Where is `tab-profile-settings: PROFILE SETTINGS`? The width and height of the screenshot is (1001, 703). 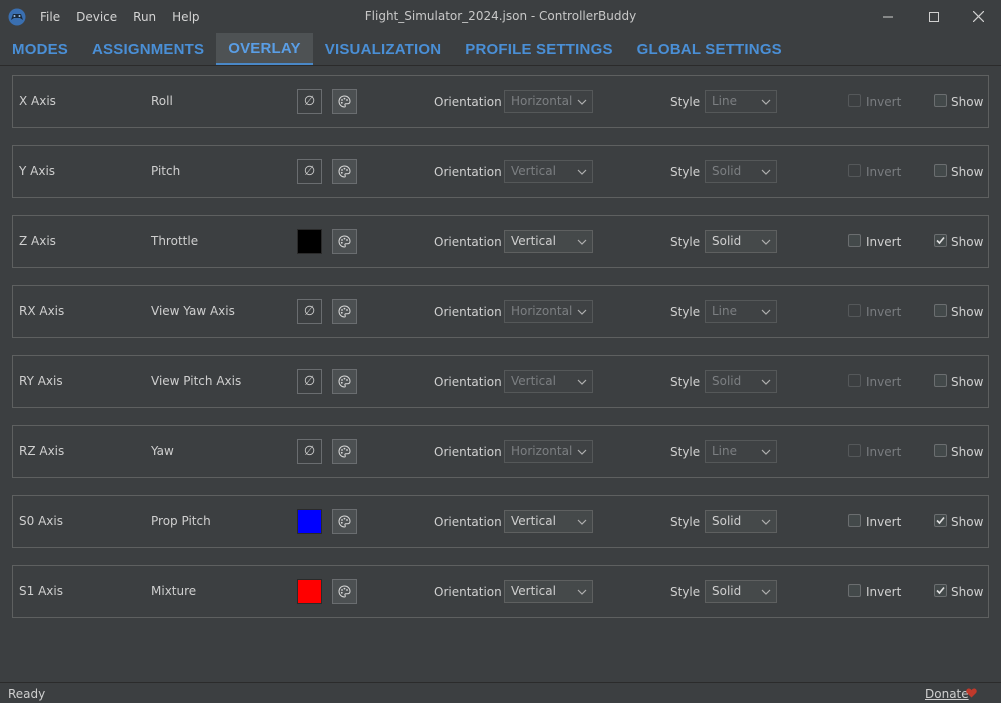 tab-profile-settings: PROFILE SETTINGS is located at coordinates (538, 49).